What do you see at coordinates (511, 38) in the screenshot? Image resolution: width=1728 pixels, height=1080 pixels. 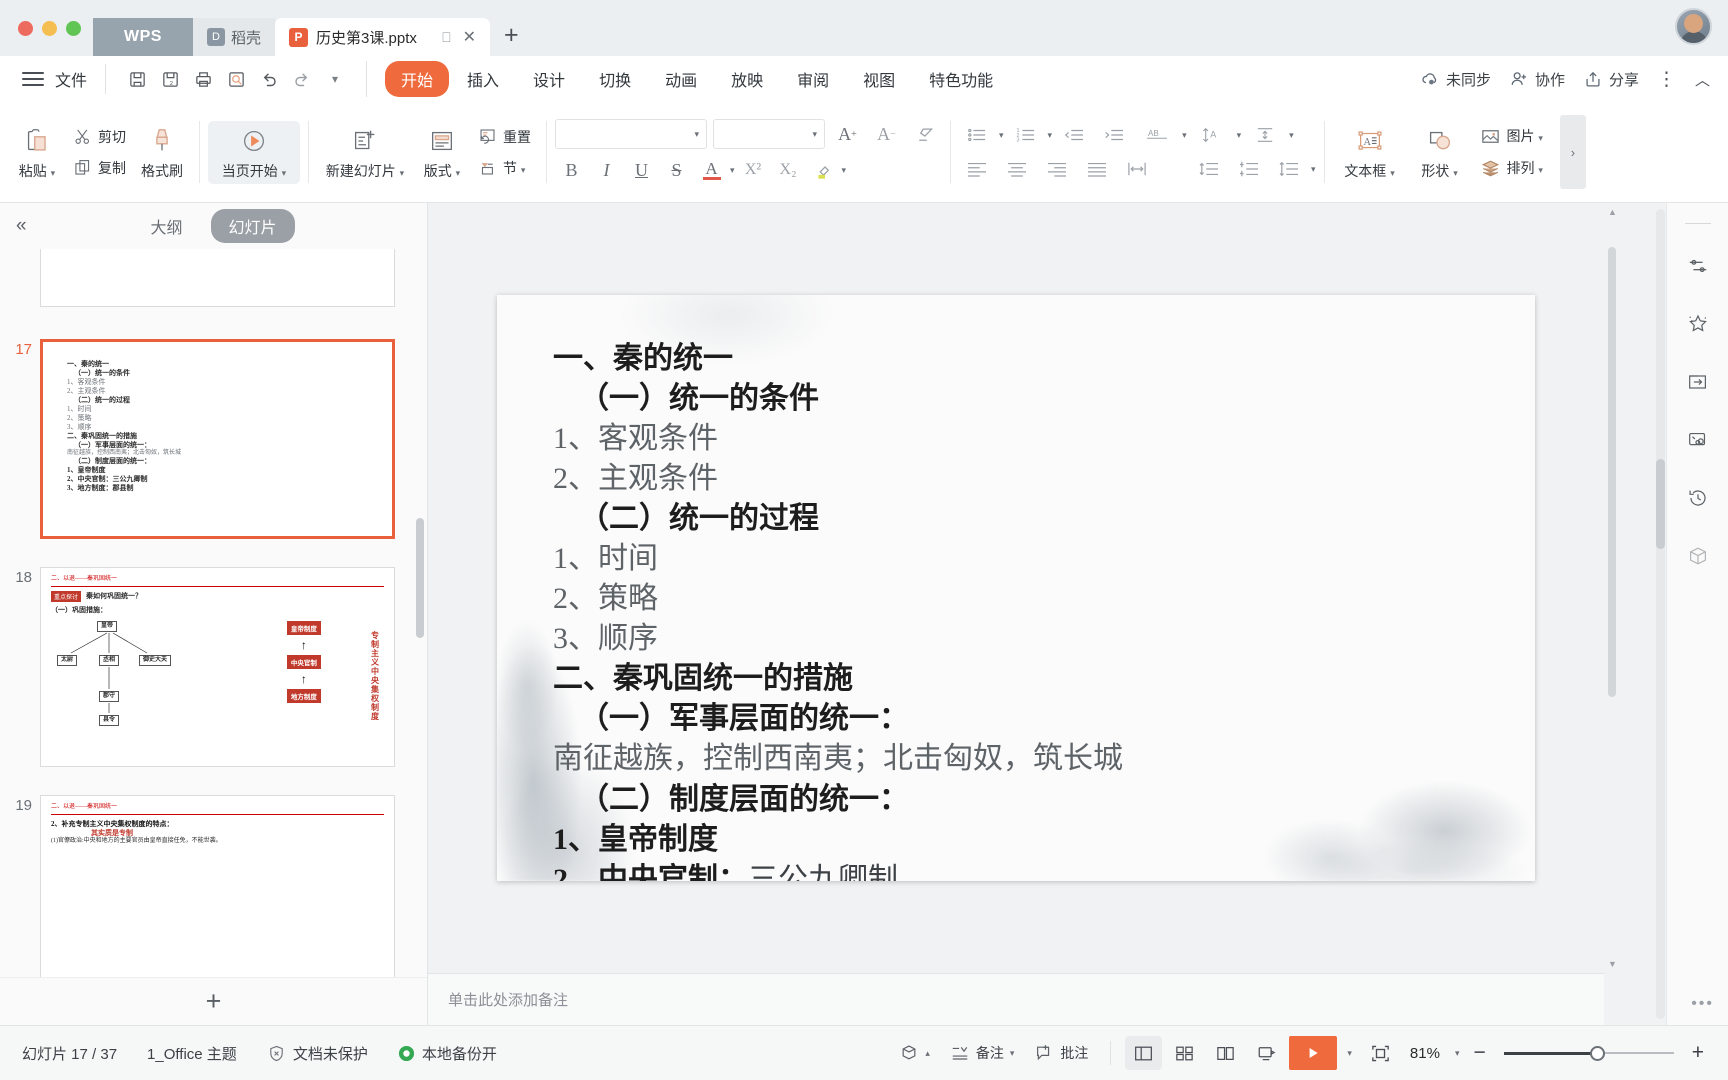 I see `new-tab-button: +` at bounding box center [511, 38].